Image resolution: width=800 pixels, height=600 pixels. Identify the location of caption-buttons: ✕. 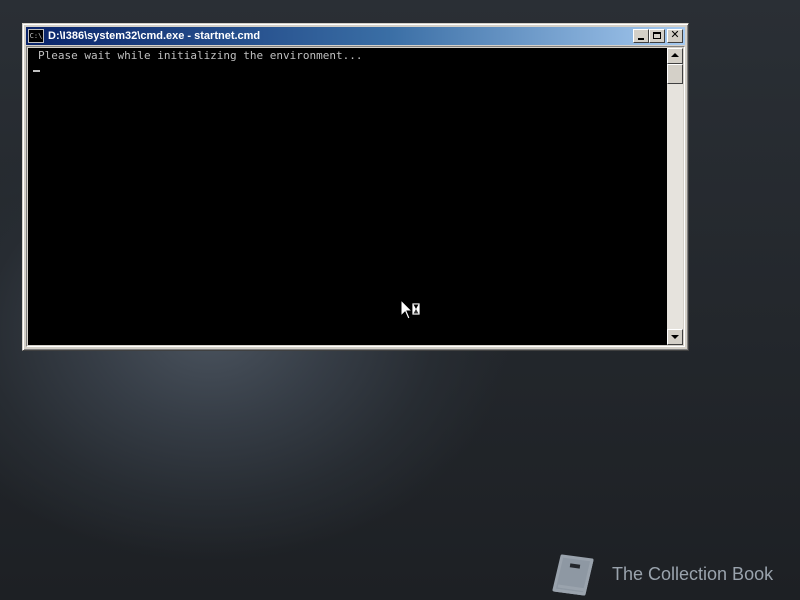
(658, 35).